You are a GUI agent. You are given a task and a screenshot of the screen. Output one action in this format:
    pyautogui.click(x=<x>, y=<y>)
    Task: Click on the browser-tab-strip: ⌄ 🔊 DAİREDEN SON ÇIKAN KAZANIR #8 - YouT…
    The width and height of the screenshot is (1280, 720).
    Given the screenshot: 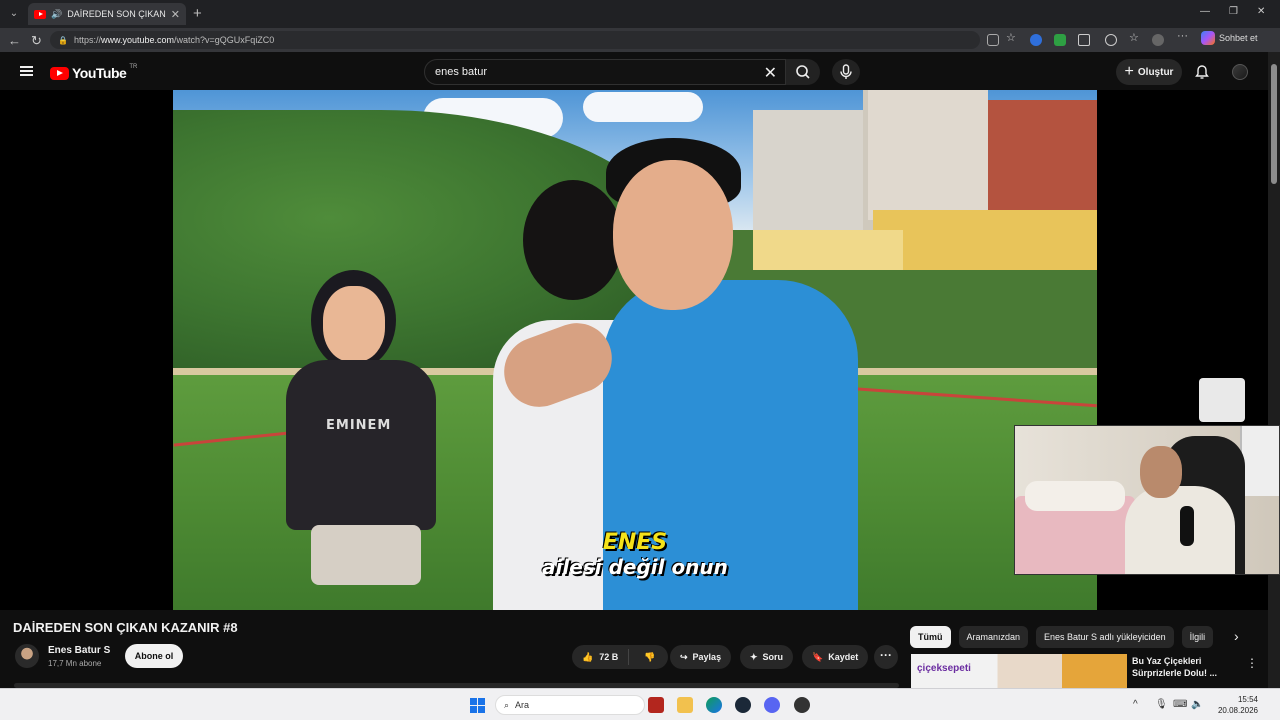 What is the action you would take?
    pyautogui.click(x=640, y=14)
    